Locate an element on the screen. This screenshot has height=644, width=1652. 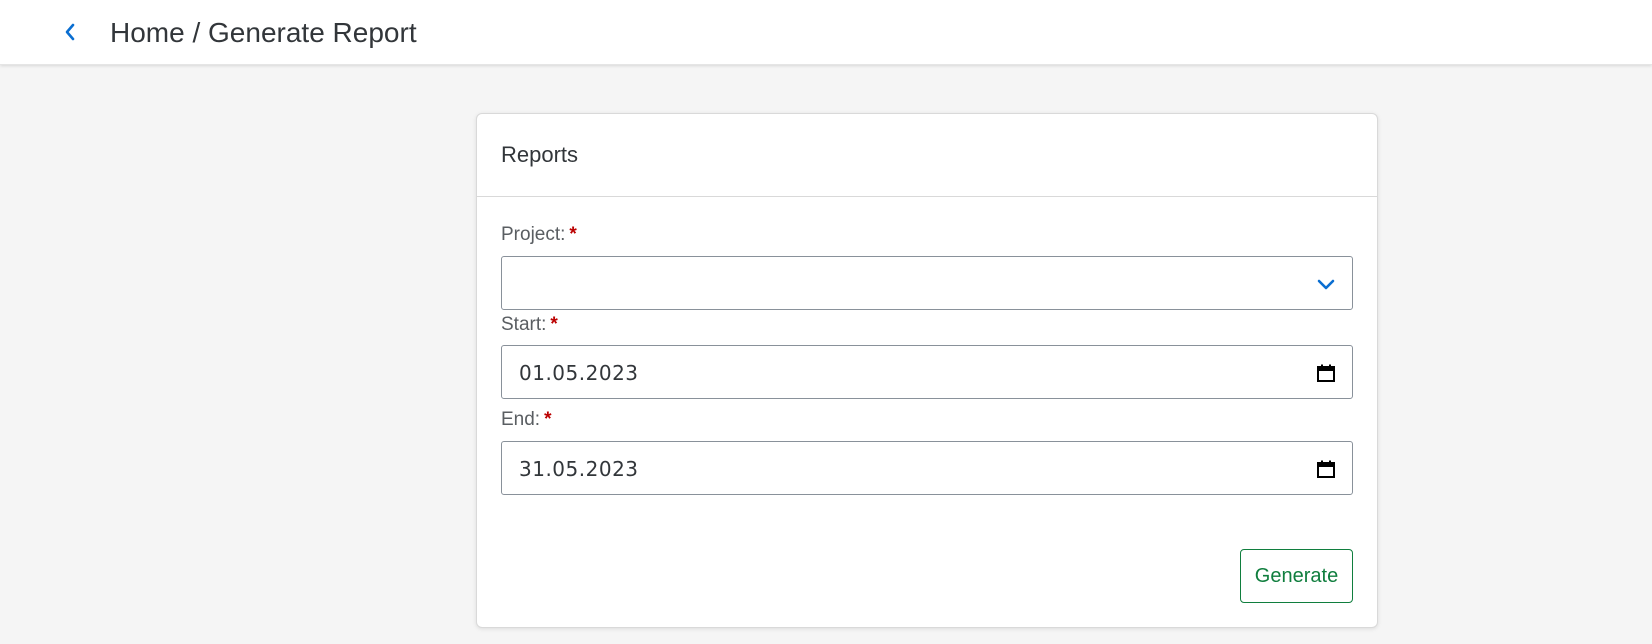
end-label-text: End: is located at coordinates (521, 419).